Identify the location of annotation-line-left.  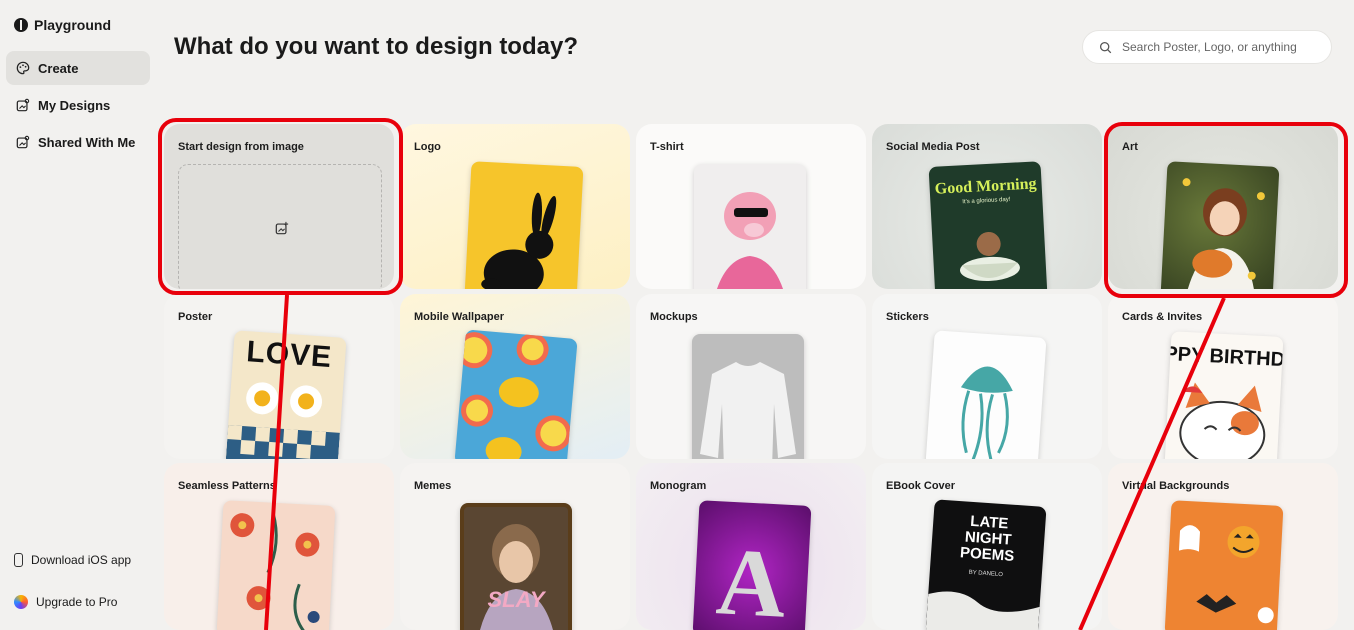
(276, 462).